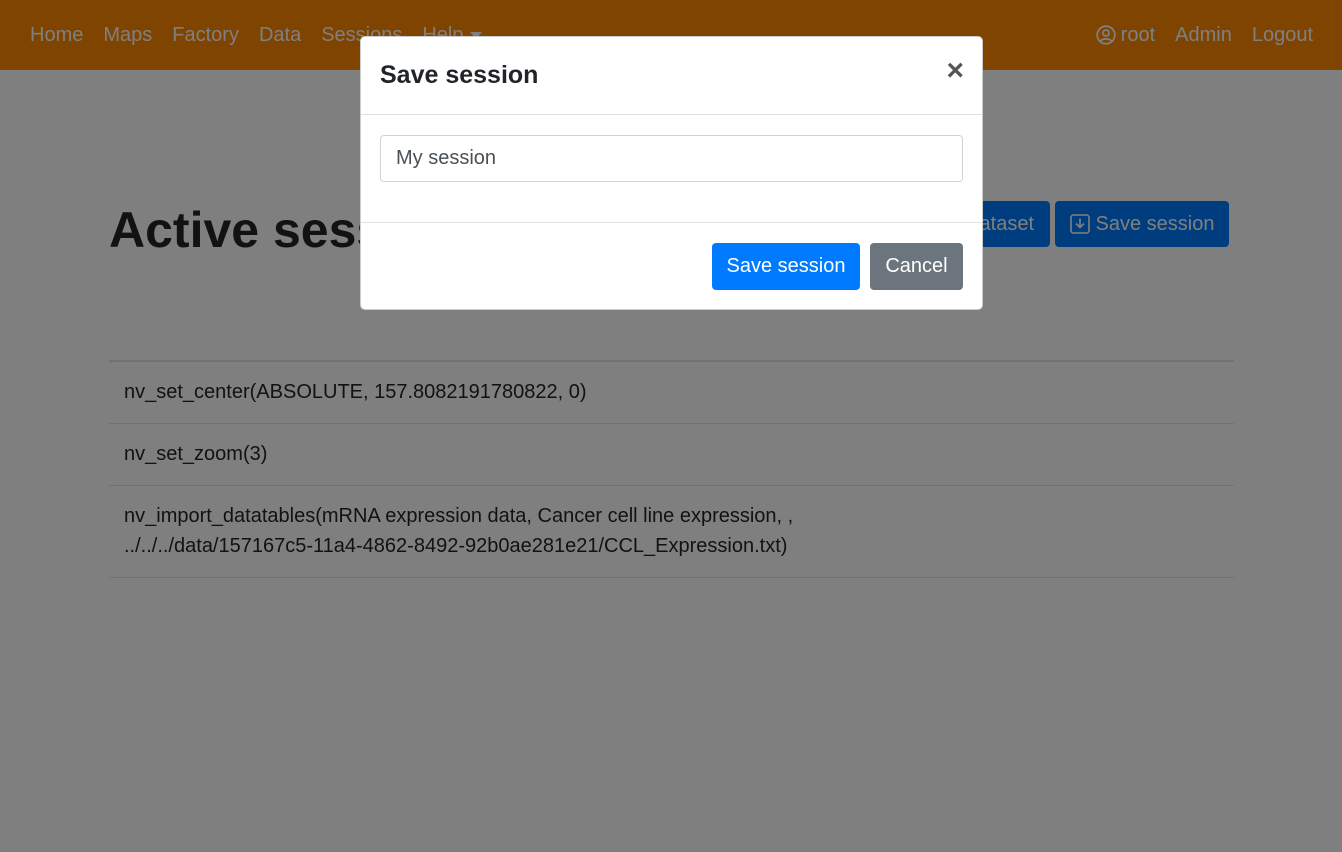 Image resolution: width=1342 pixels, height=852 pixels. I want to click on modal-header: Save session ×, so click(671, 76).